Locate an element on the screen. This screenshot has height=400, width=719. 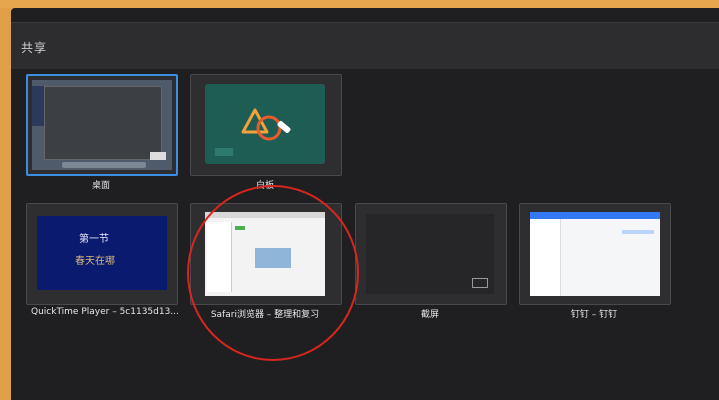
share-tile-dingtalk is located at coordinates (595, 254).